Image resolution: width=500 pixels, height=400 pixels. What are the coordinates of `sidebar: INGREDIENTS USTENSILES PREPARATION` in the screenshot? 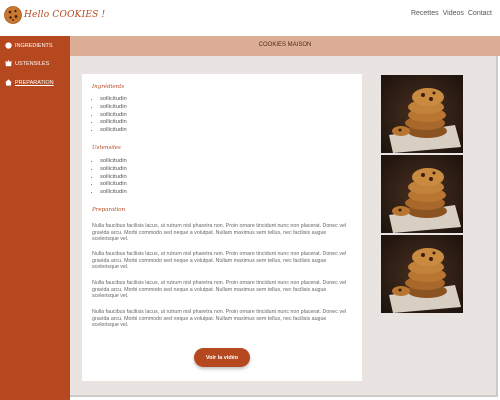 It's located at (35, 218).